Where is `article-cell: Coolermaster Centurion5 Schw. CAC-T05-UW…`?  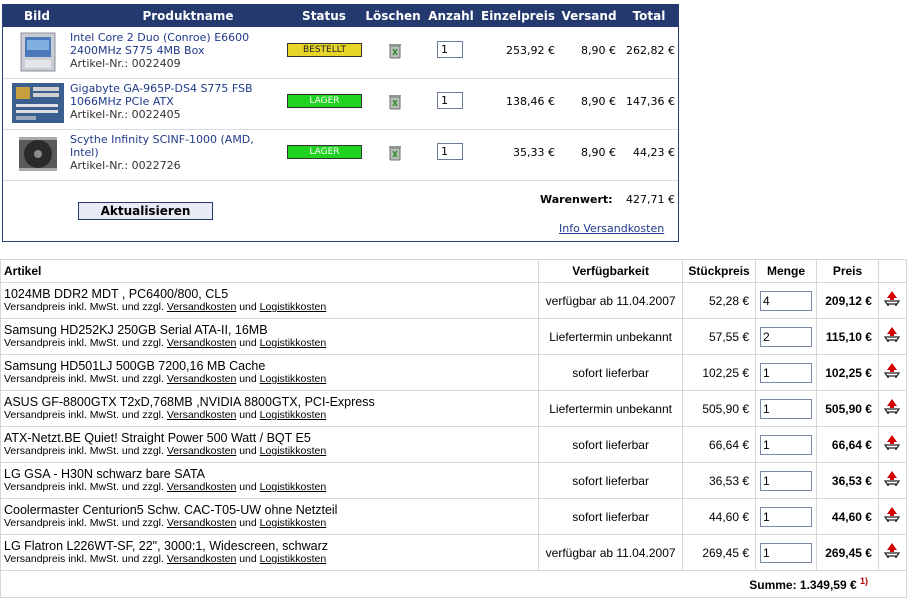 article-cell: Coolermaster Centurion5 Schw. CAC-T05-UW… is located at coordinates (270, 516).